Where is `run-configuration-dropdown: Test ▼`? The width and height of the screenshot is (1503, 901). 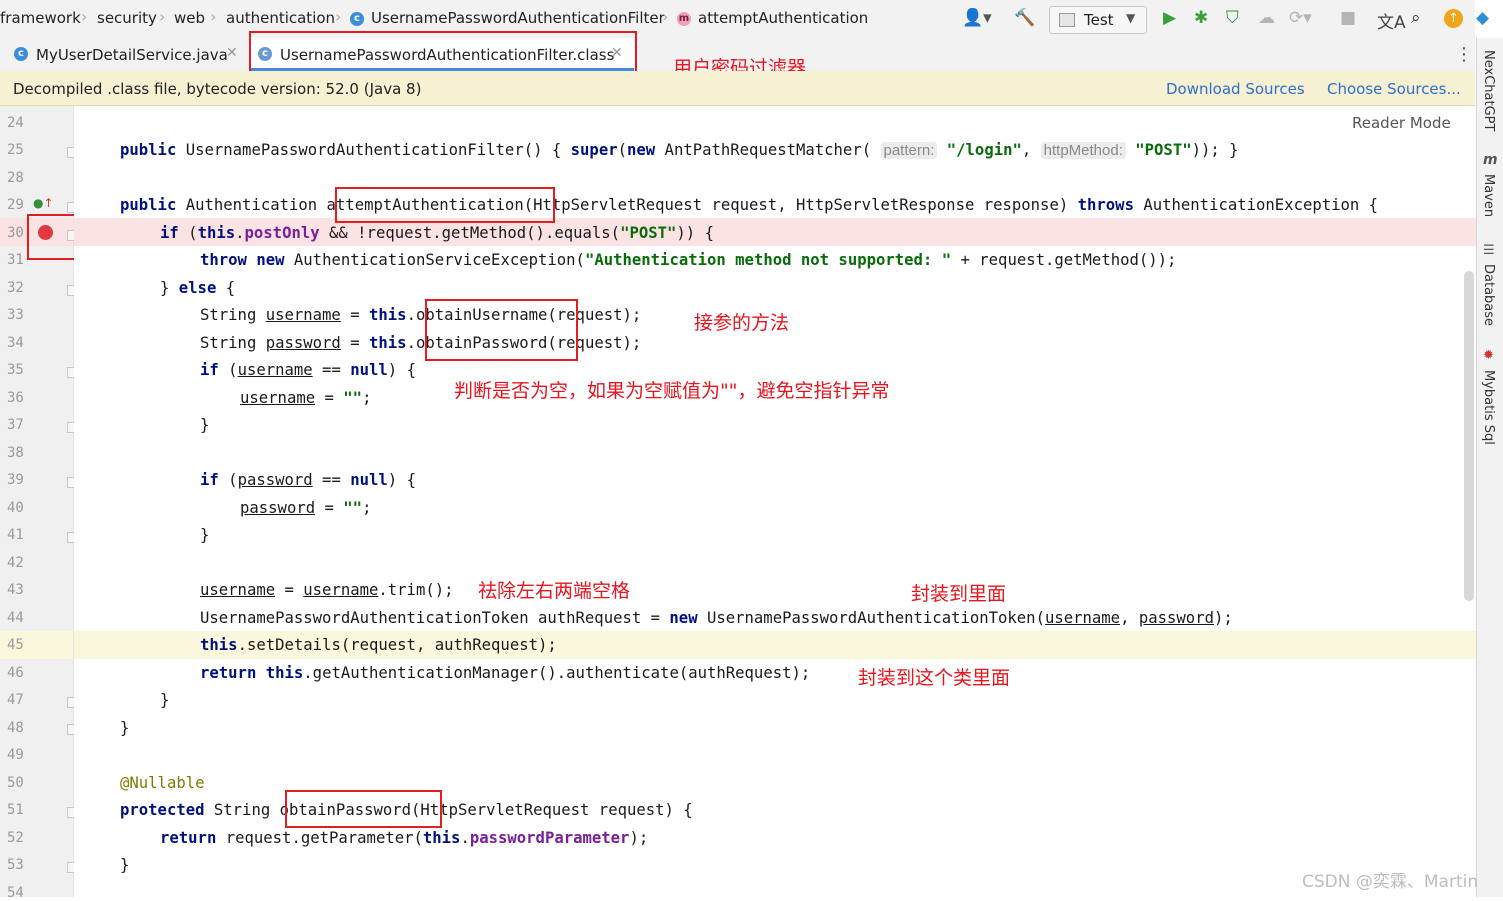 run-configuration-dropdown: Test ▼ is located at coordinates (1098, 20).